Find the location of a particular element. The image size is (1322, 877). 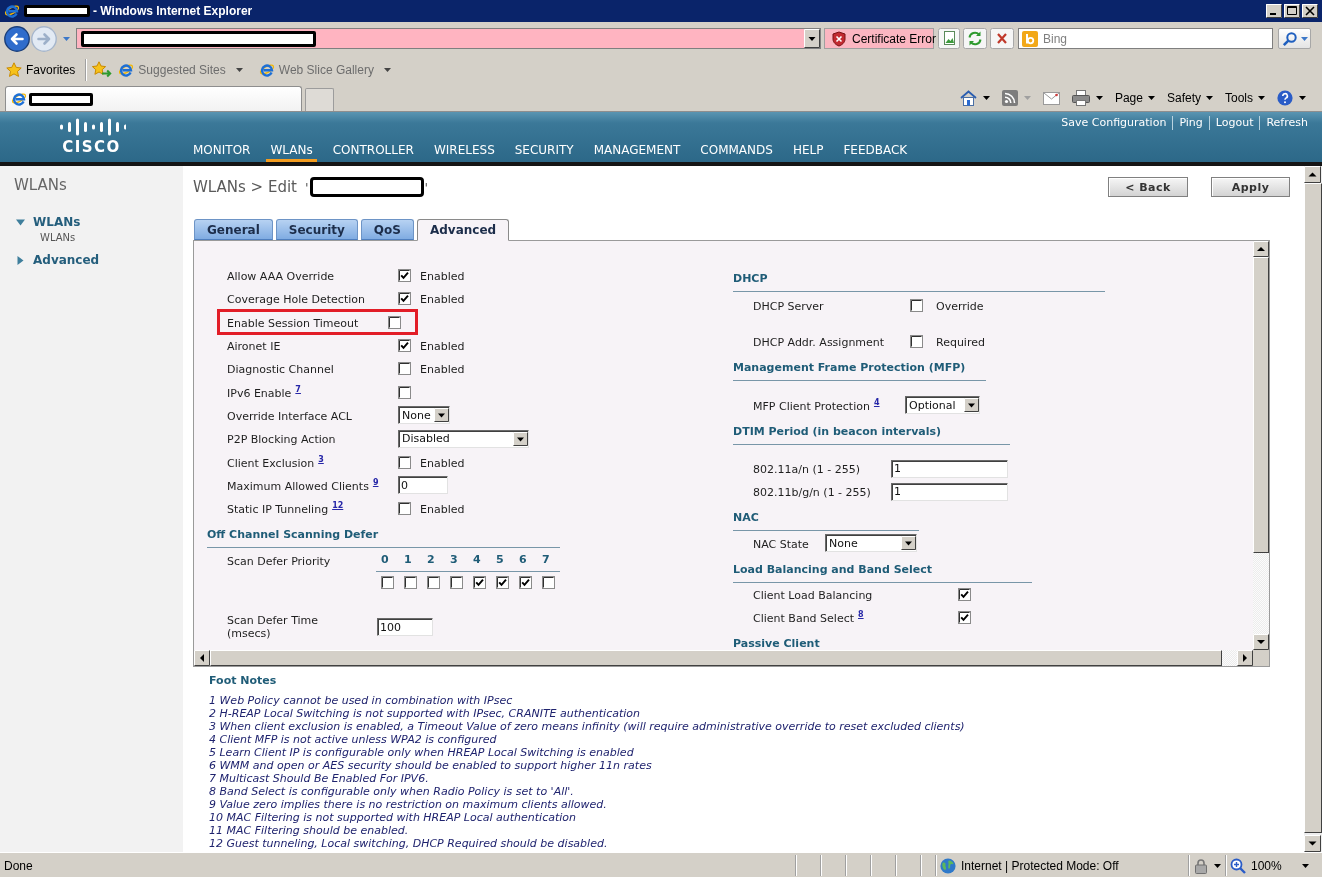

nav-menu-item: FEEDBACK is located at coordinates (875, 152).